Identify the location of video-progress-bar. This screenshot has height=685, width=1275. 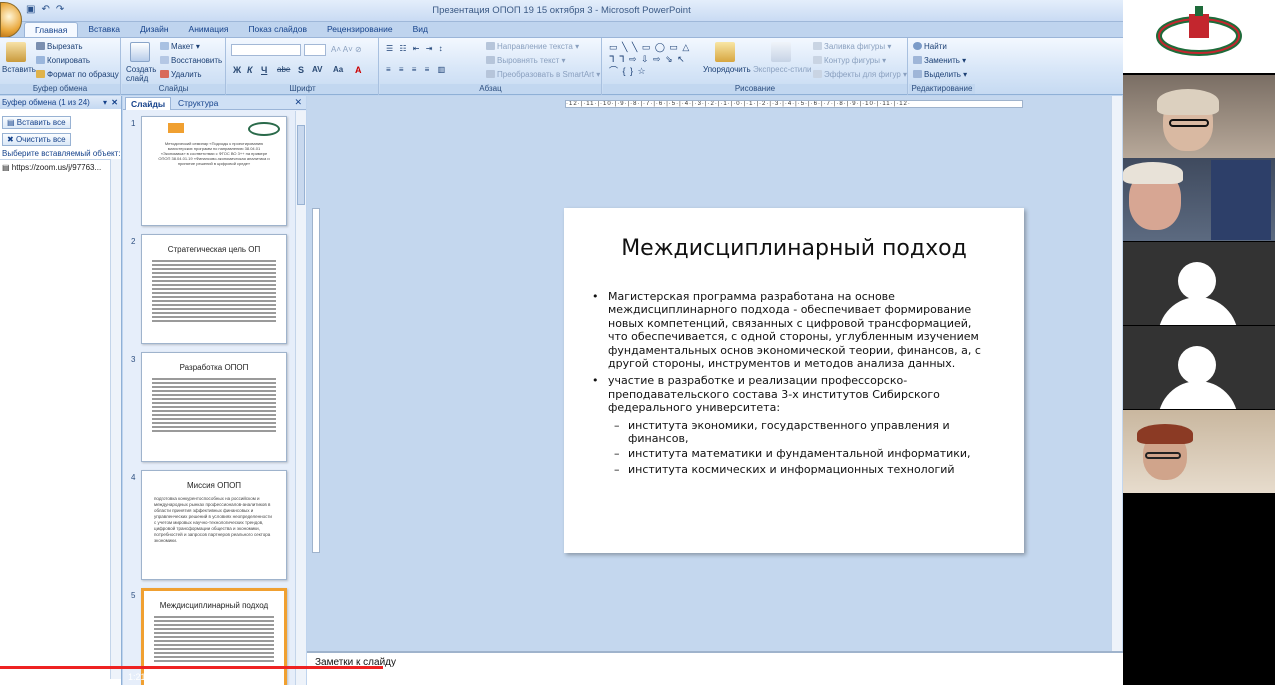
(637, 667).